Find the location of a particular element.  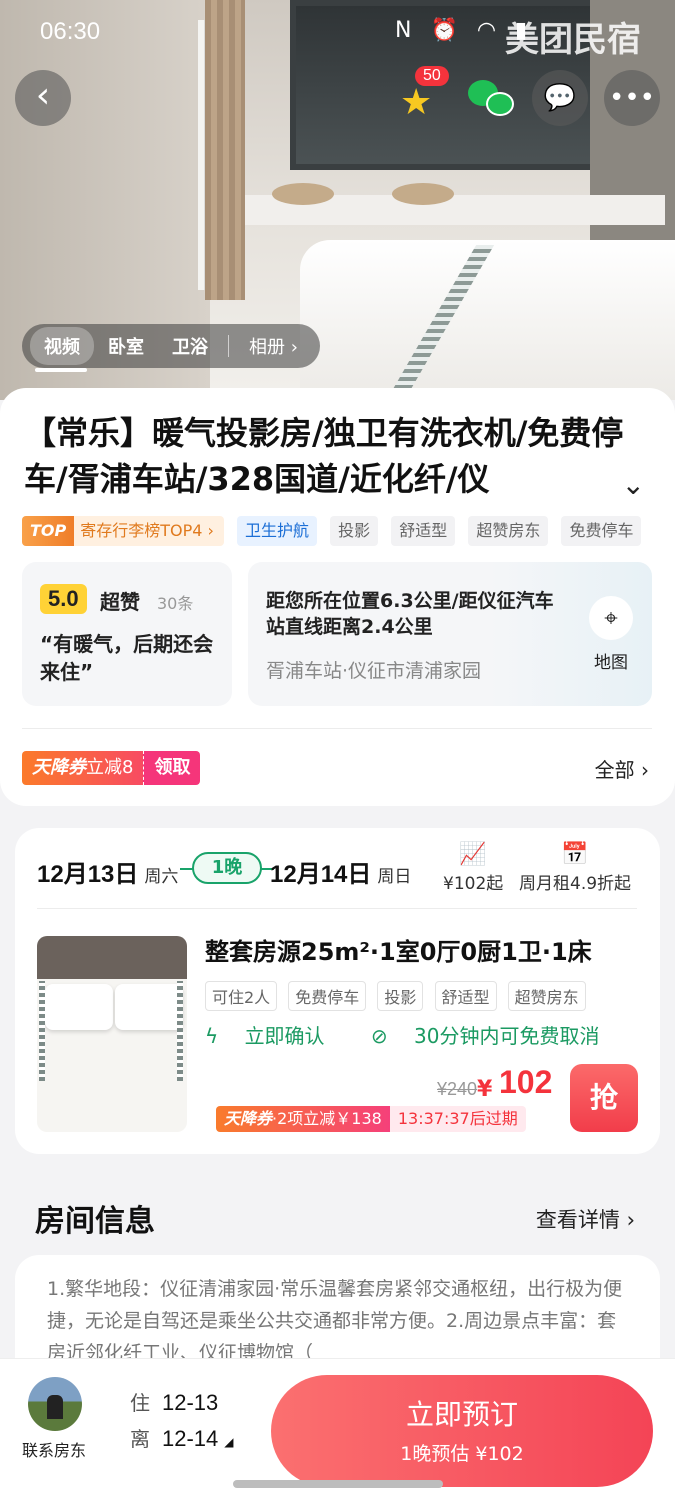

feature-tag: 投影 is located at coordinates (354, 531).